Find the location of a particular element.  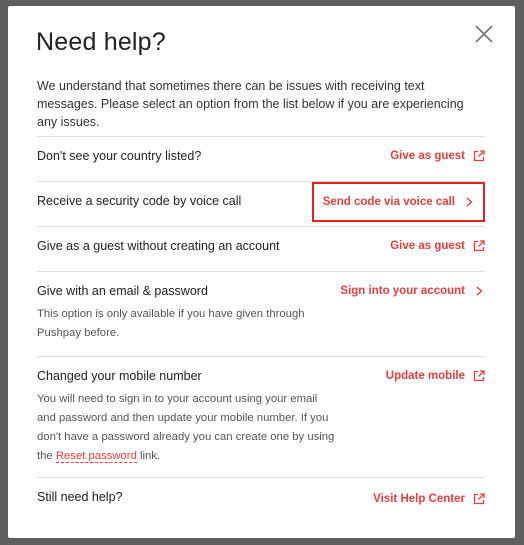

option-label: Still need help? is located at coordinates (80, 497).